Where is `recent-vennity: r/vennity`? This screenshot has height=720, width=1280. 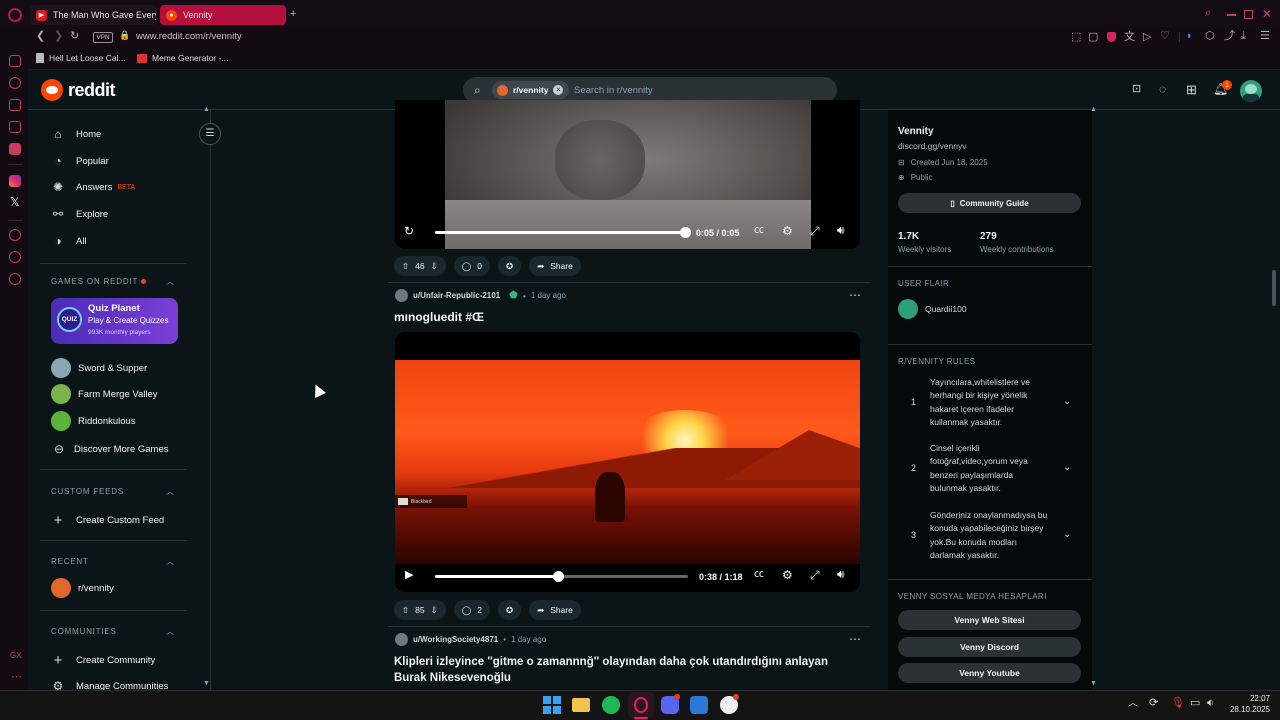 recent-vennity: r/vennity is located at coordinates (82, 588).